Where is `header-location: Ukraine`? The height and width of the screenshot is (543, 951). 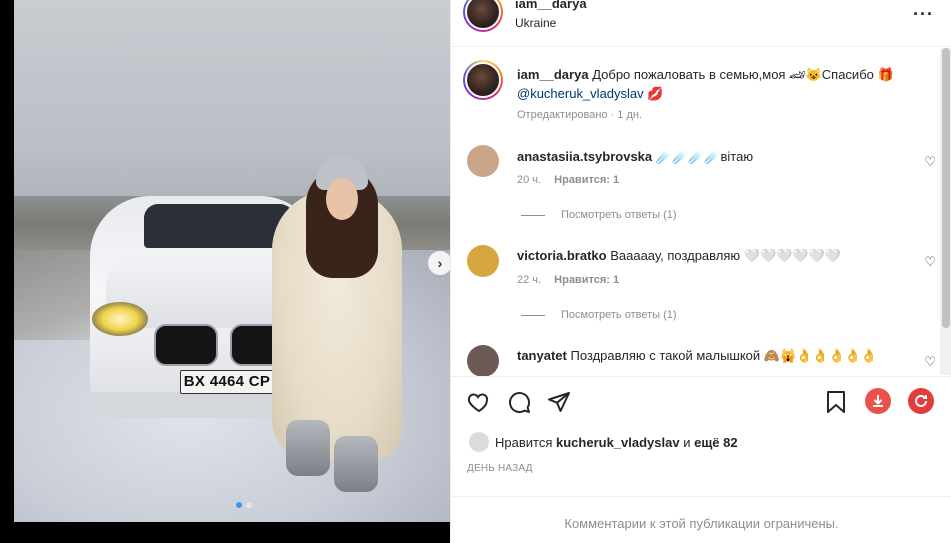
header-location: Ukraine is located at coordinates (535, 23).